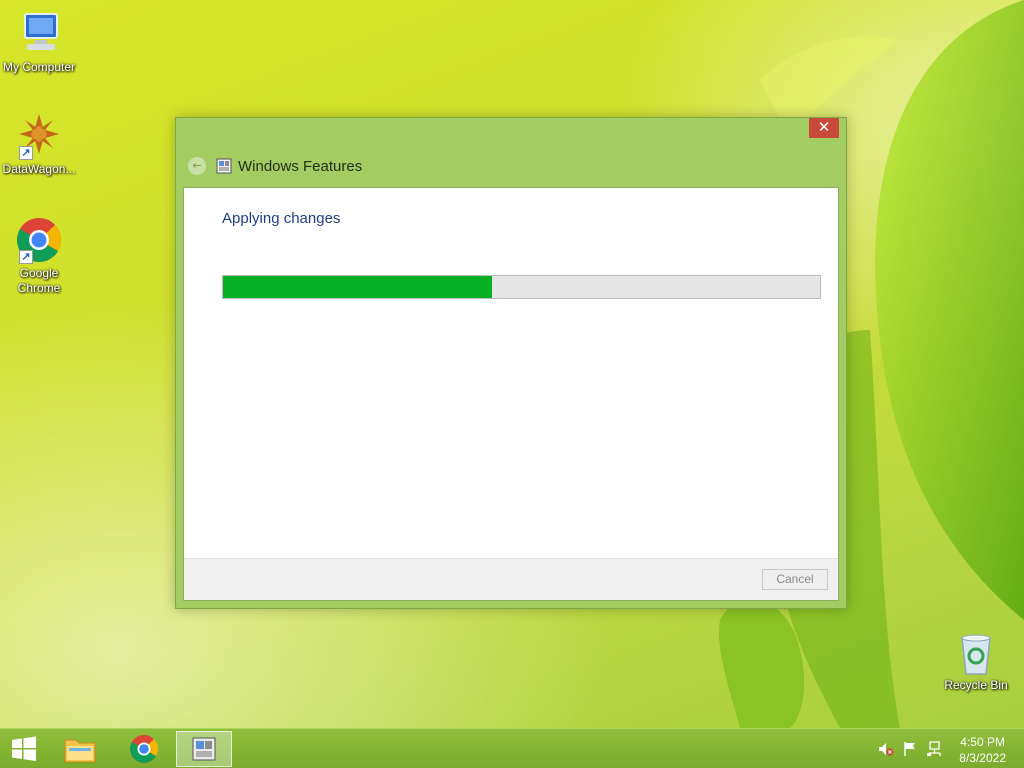 The height and width of the screenshot is (768, 1024). Describe the element at coordinates (300, 166) in the screenshot. I see `window-title: Windows Features` at that location.